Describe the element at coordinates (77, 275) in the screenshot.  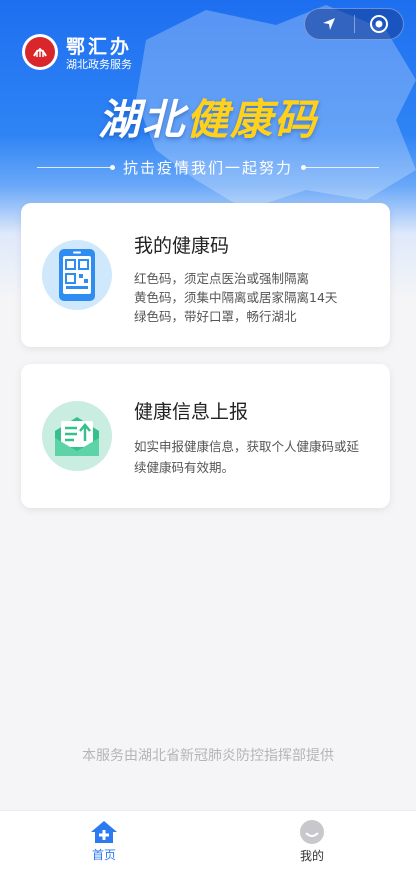
I see `qr-code-phone-icon` at that location.